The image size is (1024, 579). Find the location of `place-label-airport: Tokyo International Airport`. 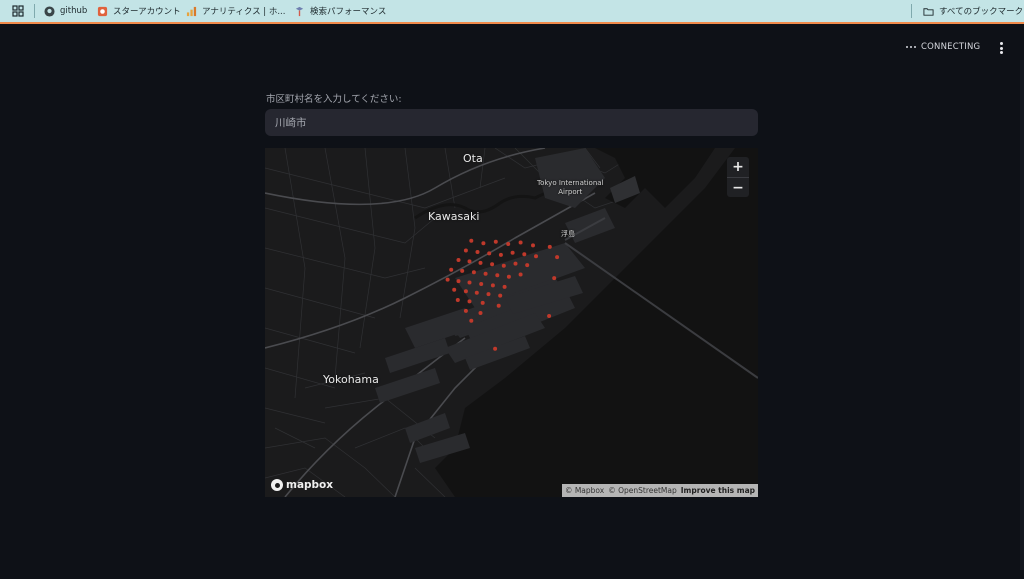

place-label-airport: Tokyo International Airport is located at coordinates (570, 188).